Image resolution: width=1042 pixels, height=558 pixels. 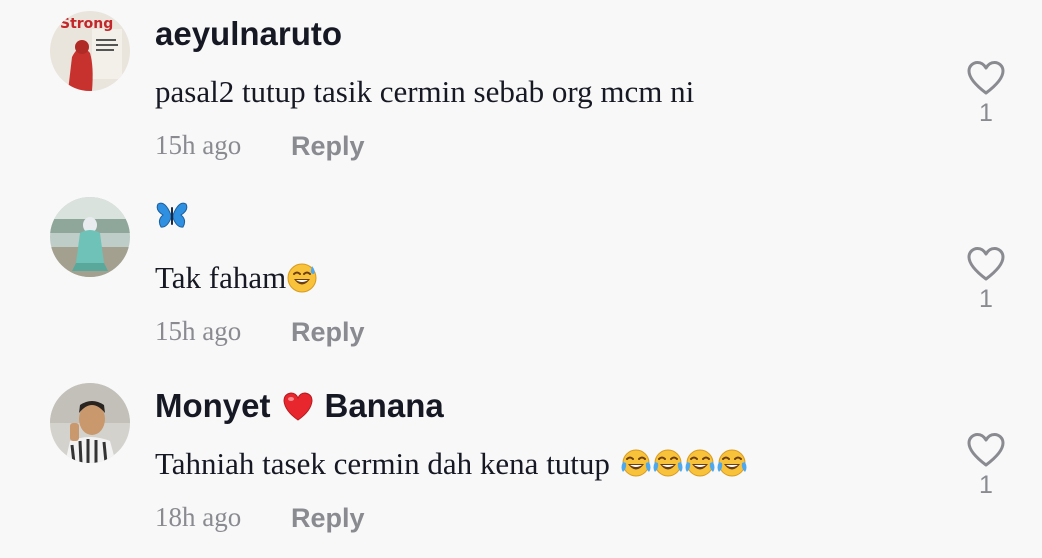 I want to click on butterfly-emoji, so click(x=172, y=215).